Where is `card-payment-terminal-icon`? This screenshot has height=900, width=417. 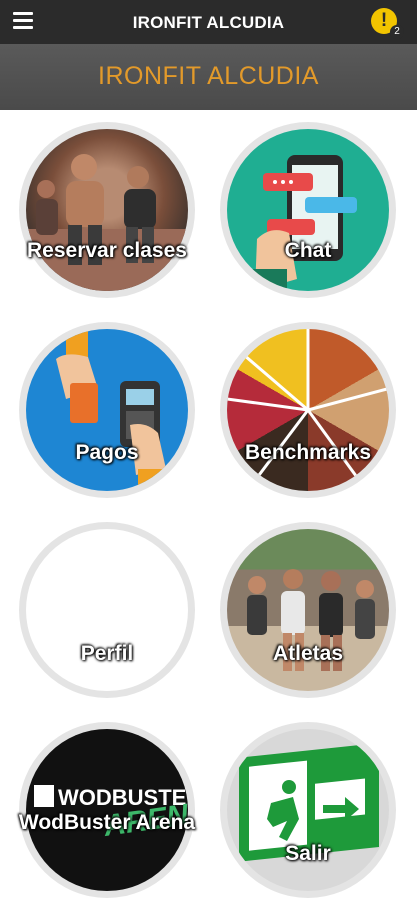
card-payment-terminal-icon is located at coordinates (107, 410).